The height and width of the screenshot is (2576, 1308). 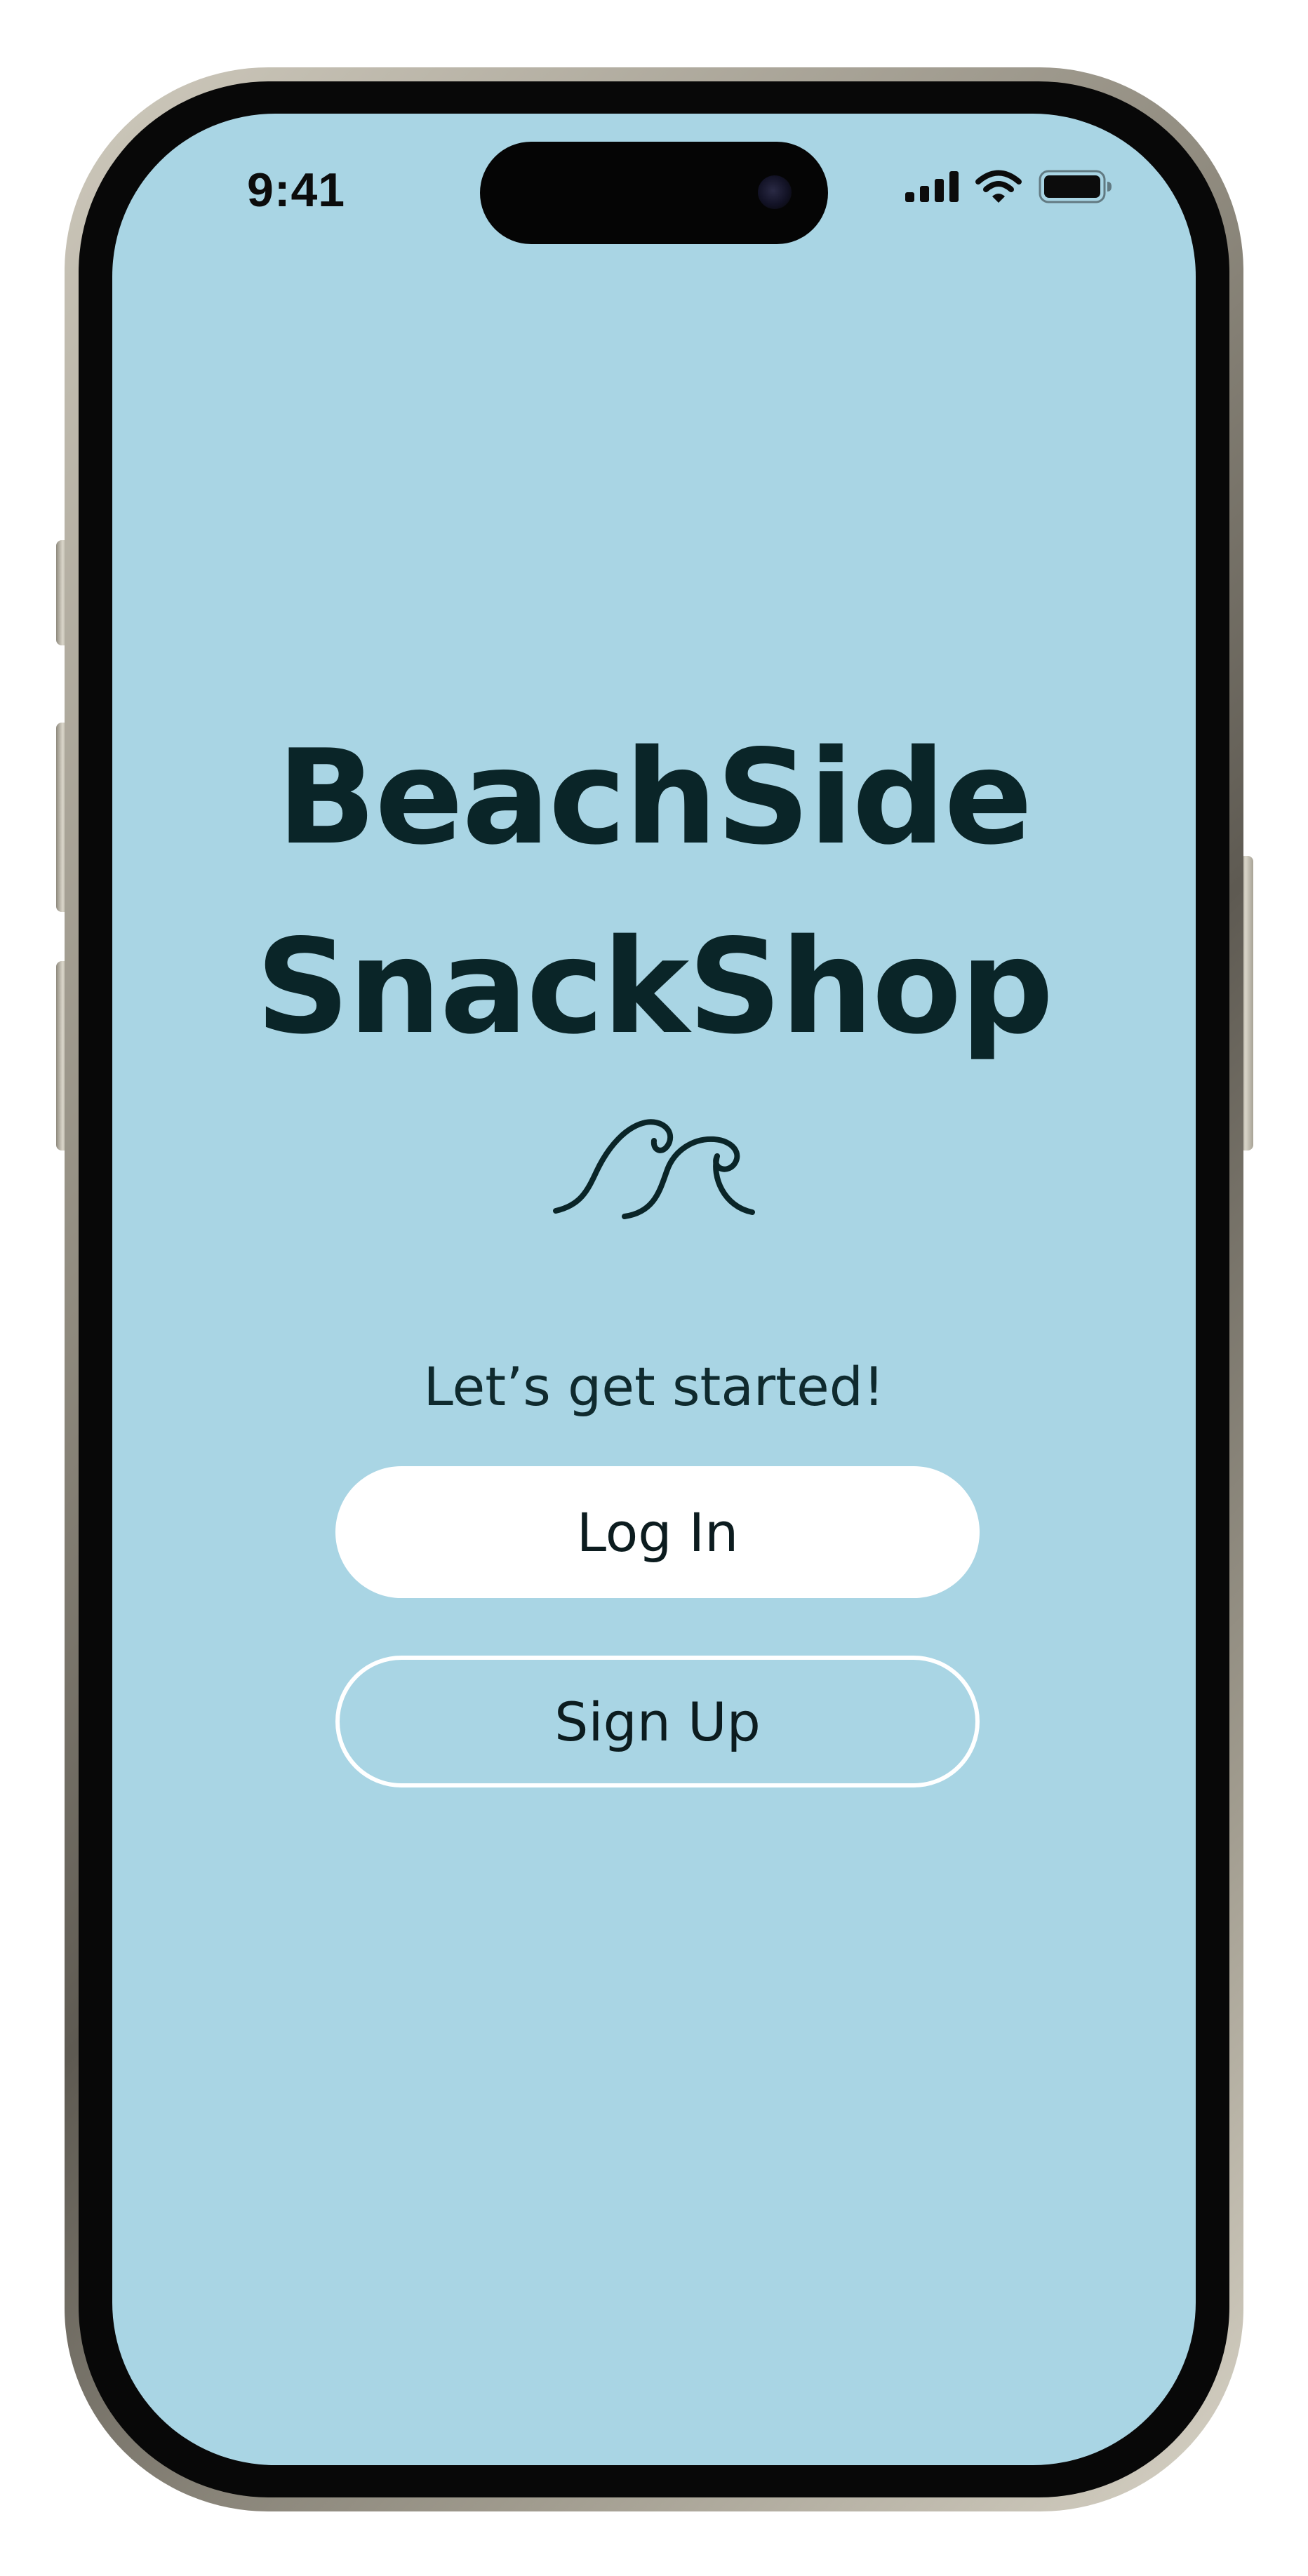 What do you see at coordinates (654, 1169) in the screenshot?
I see `wave-icon` at bounding box center [654, 1169].